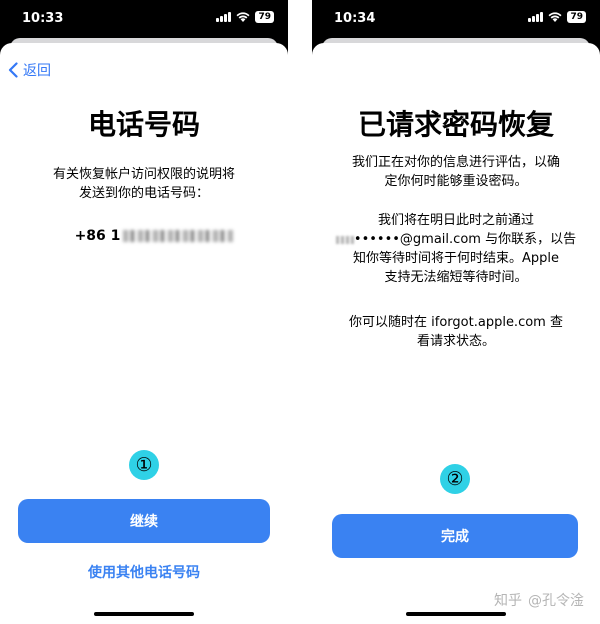 The image size is (600, 624). What do you see at coordinates (143, 174) in the screenshot?
I see `description-line: 有关恢复帐户访问权限的说明将` at bounding box center [143, 174].